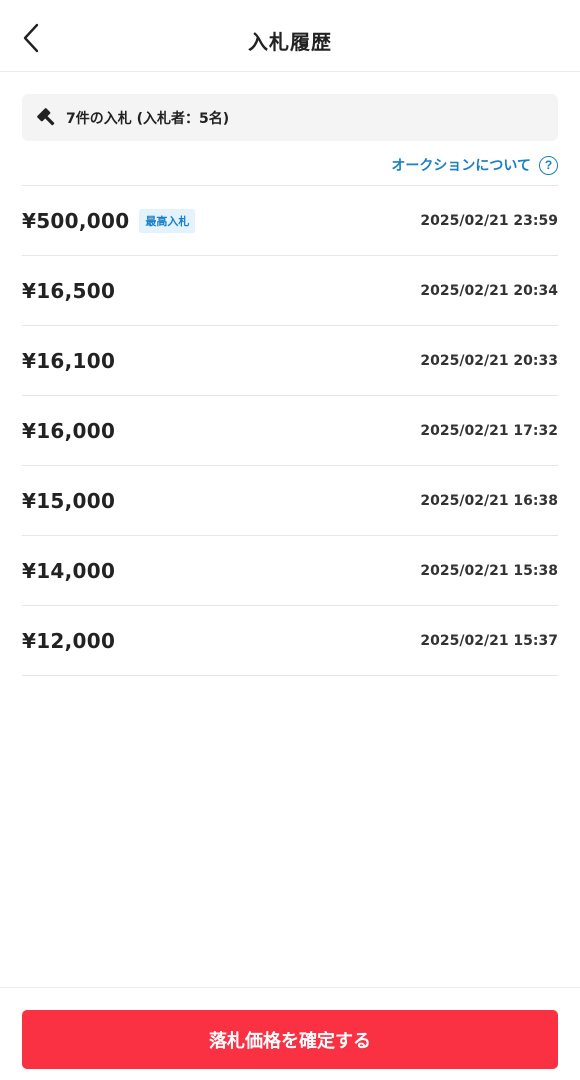 This screenshot has height=1080, width=580. Describe the element at coordinates (69, 430) in the screenshot. I see `bid-price: ¥16,000` at that location.